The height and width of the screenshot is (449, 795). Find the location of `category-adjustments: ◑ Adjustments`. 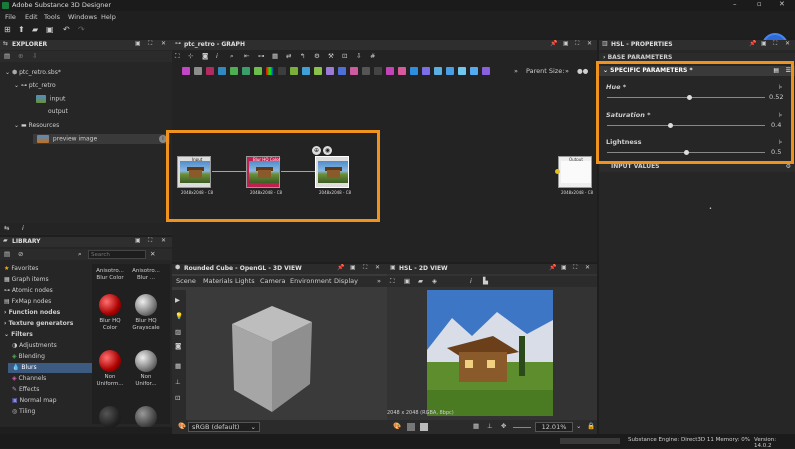

category-adjustments: ◑ Adjustments is located at coordinates (46, 346).